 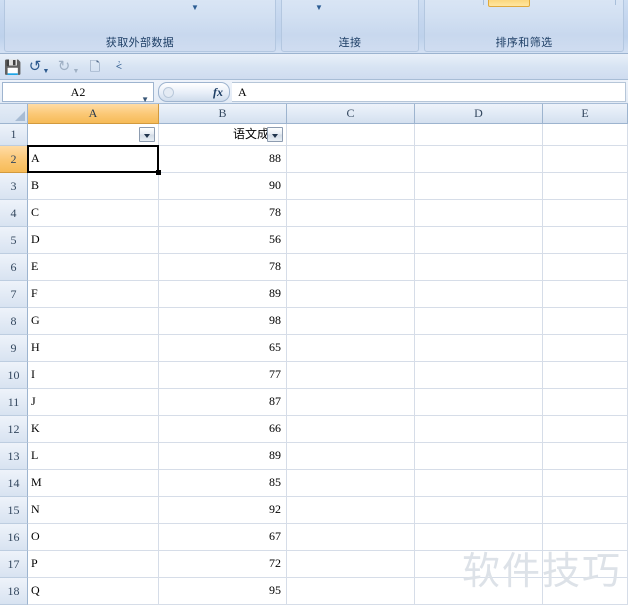 What do you see at coordinates (223, 114) in the screenshot?
I see `column-header-b: B` at bounding box center [223, 114].